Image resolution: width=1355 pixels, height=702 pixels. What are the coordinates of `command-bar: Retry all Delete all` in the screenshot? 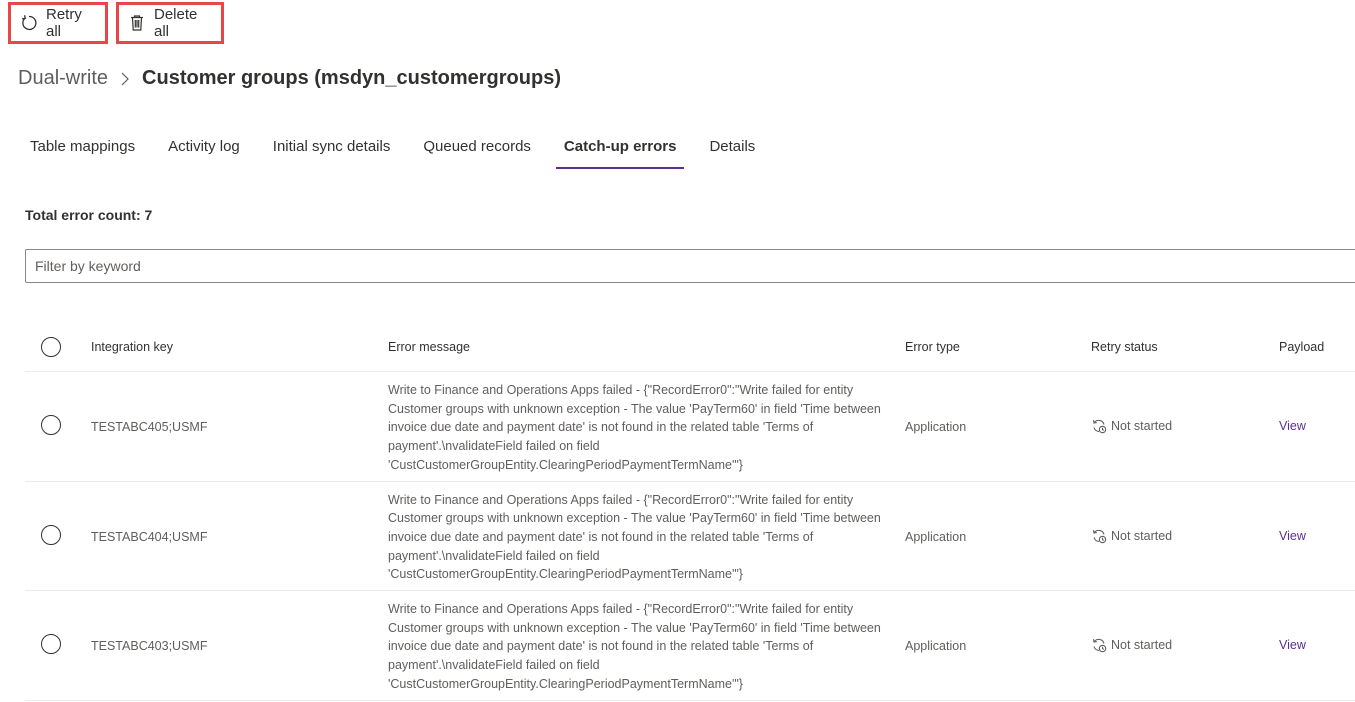 It's located at (116, 23).